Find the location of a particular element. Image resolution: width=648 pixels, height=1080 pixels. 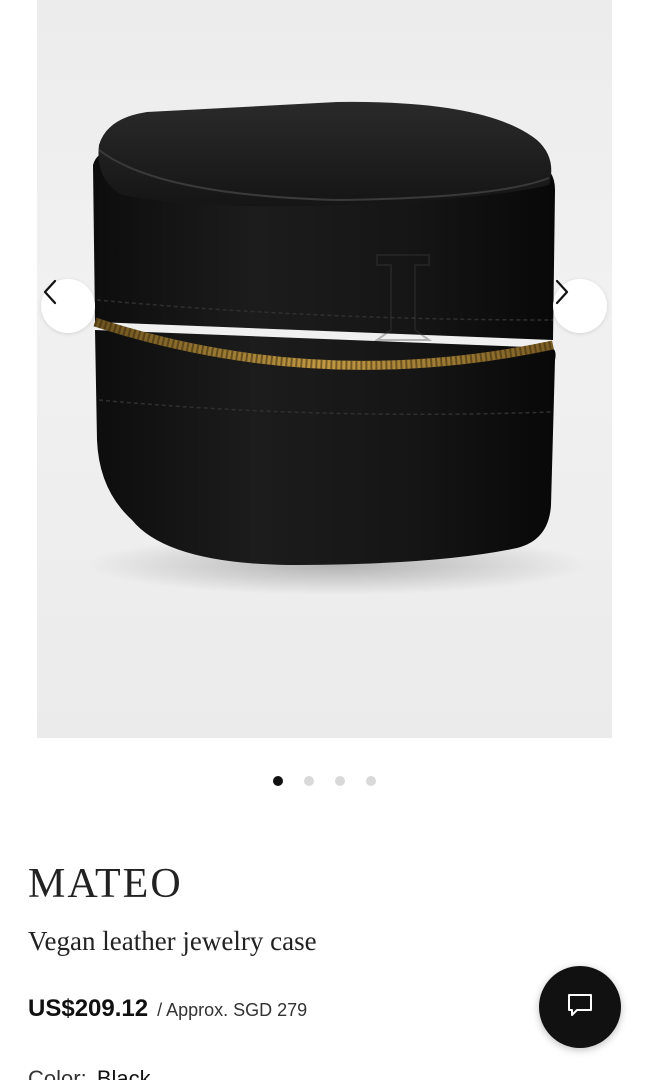

brand-name: MATEO is located at coordinates (105, 884).